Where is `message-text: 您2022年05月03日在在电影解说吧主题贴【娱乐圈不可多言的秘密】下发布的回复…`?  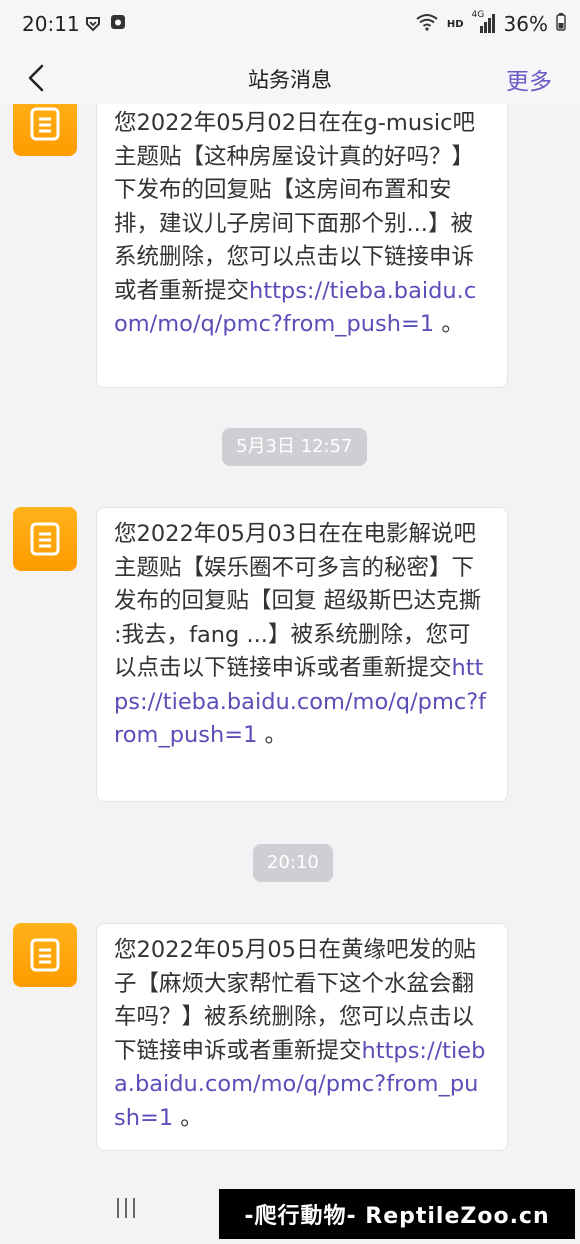
message-text: 您2022年05月03日在在电影解说吧主题贴【娱乐圈不可多言的秘密】下发布的回复… is located at coordinates (298, 601).